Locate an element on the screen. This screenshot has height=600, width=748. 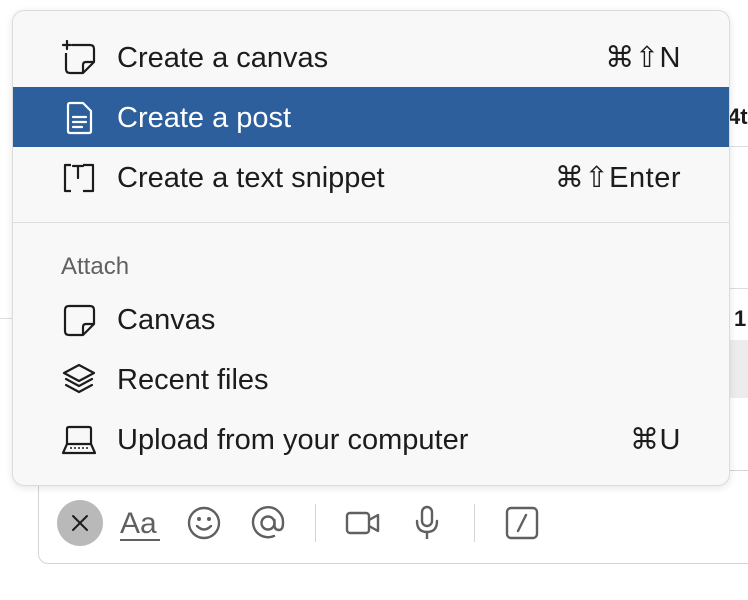
slash-command-icon is located at coordinates (522, 523).